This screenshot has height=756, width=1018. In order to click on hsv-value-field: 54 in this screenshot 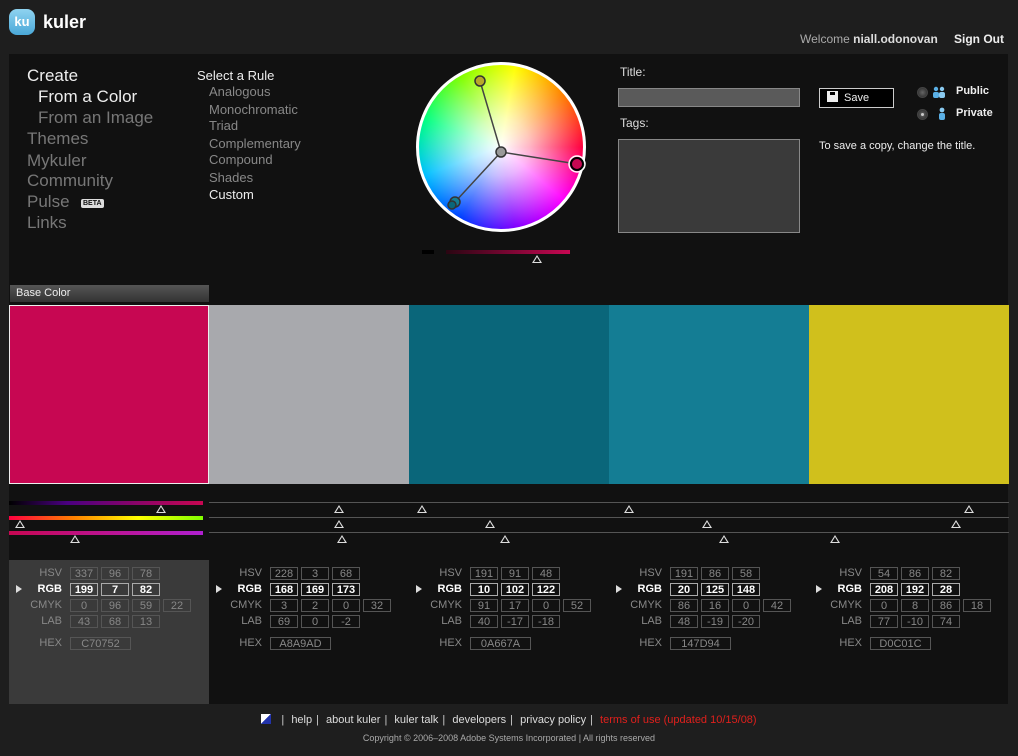, I will do `click(884, 573)`.